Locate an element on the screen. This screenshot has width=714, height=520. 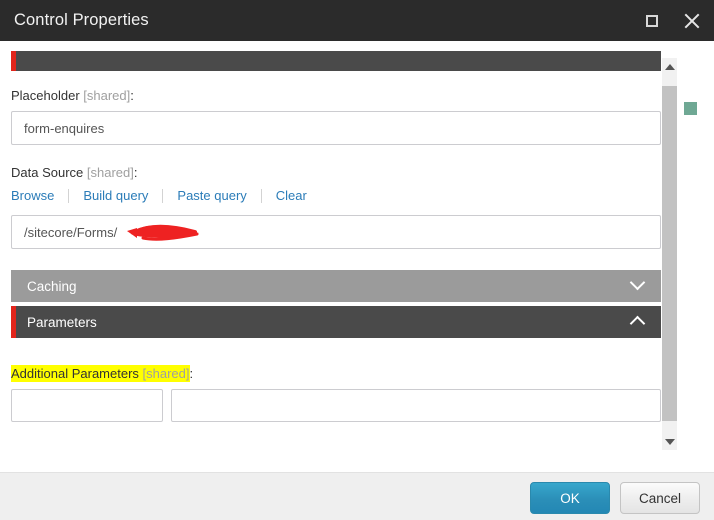
data-source-input-wrap is located at coordinates (336, 232).